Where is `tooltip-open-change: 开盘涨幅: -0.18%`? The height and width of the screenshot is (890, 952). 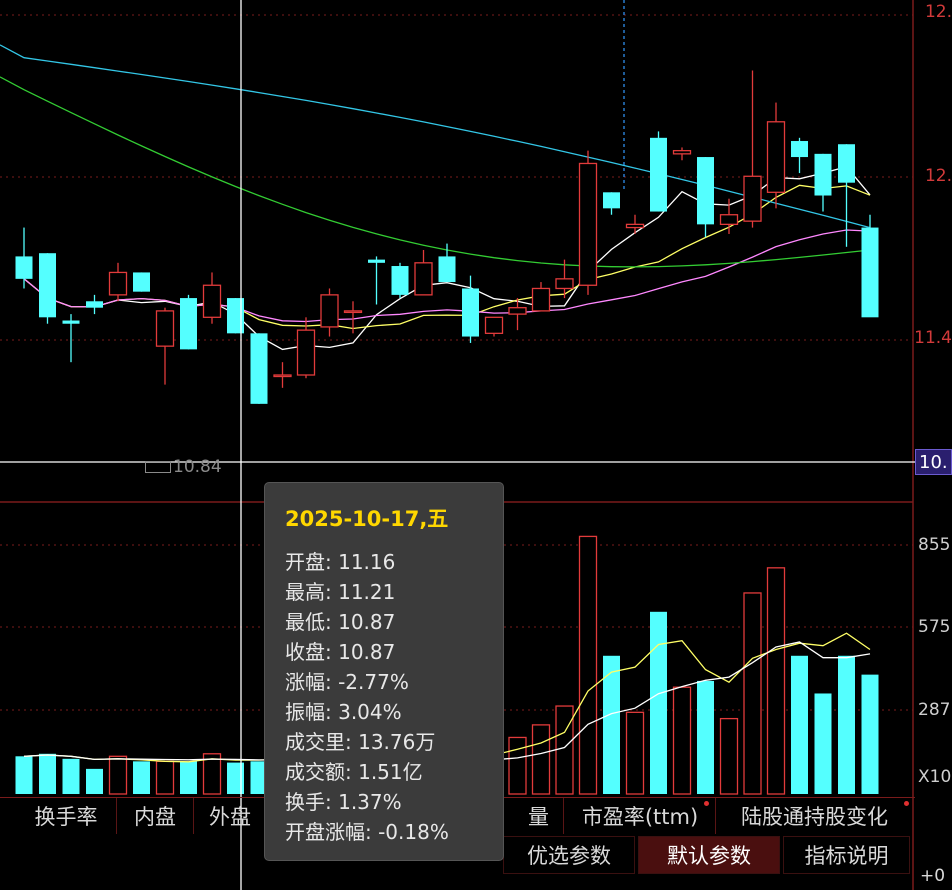 tooltip-open-change: 开盘涨幅: -0.18% is located at coordinates (367, 832).